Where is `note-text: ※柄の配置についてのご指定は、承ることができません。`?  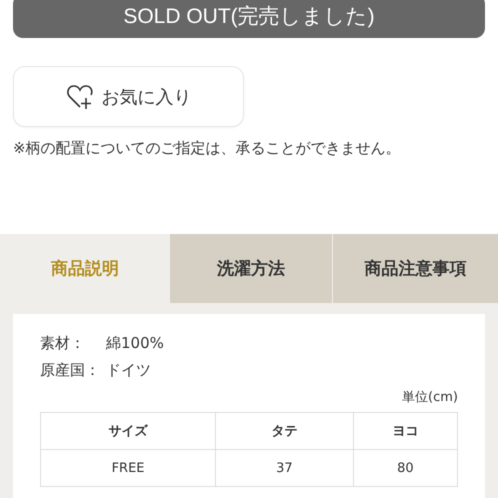 note-text: ※柄の配置についてのご指定は、承ることができません。 is located at coordinates (207, 148).